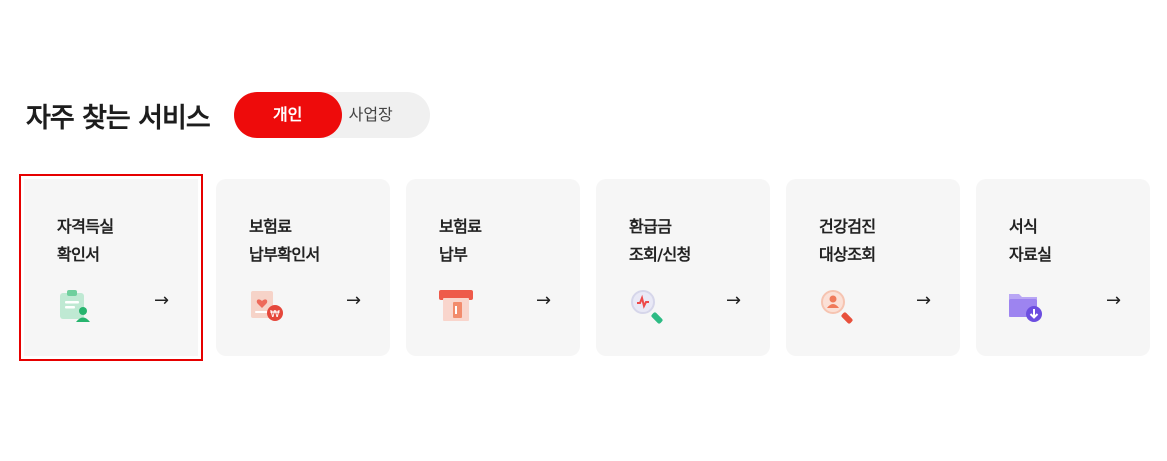 Image resolution: width=1167 pixels, height=461 pixels. What do you see at coordinates (78, 254) in the screenshot?
I see `card-label-line2: 확인서` at bounding box center [78, 254].